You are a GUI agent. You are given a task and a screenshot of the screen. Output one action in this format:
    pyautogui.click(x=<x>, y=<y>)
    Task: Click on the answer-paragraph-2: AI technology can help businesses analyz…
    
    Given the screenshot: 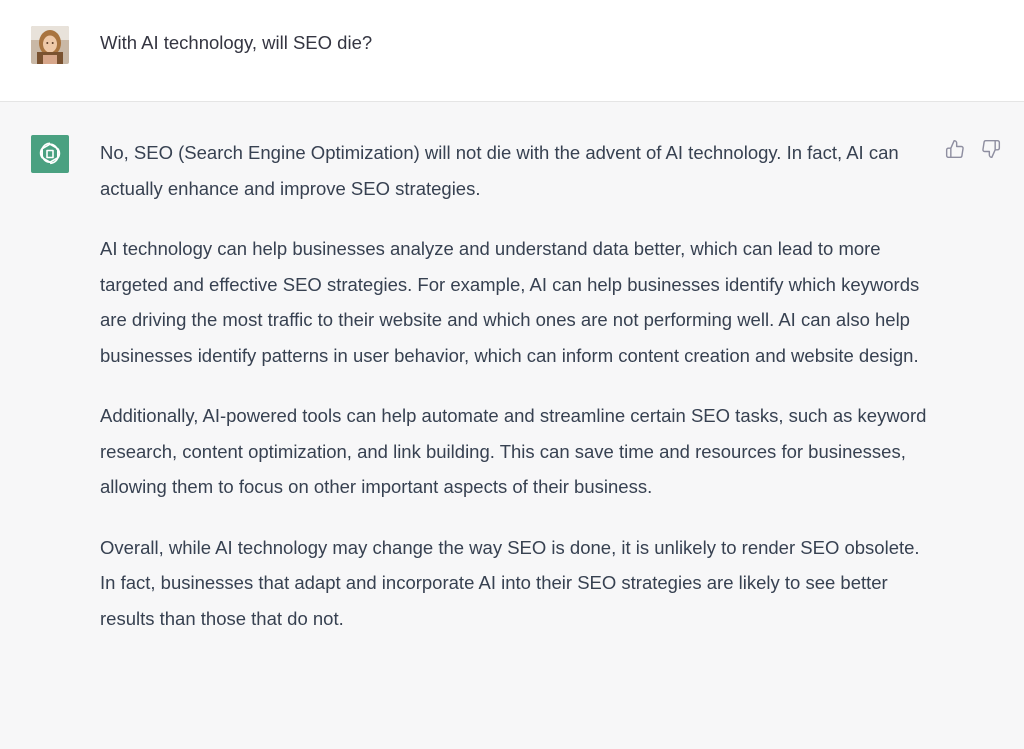 What is the action you would take?
    pyautogui.click(x=510, y=302)
    